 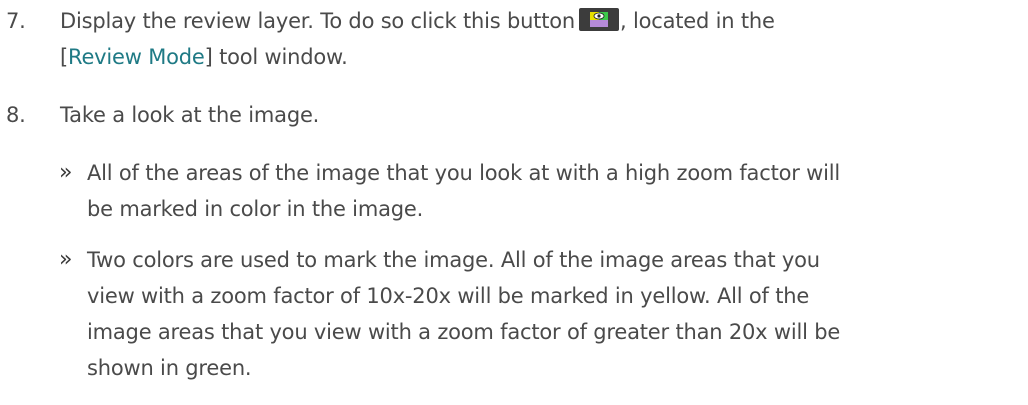 What do you see at coordinates (697, 21) in the screenshot?
I see `step-7-text-after: , located in the` at bounding box center [697, 21].